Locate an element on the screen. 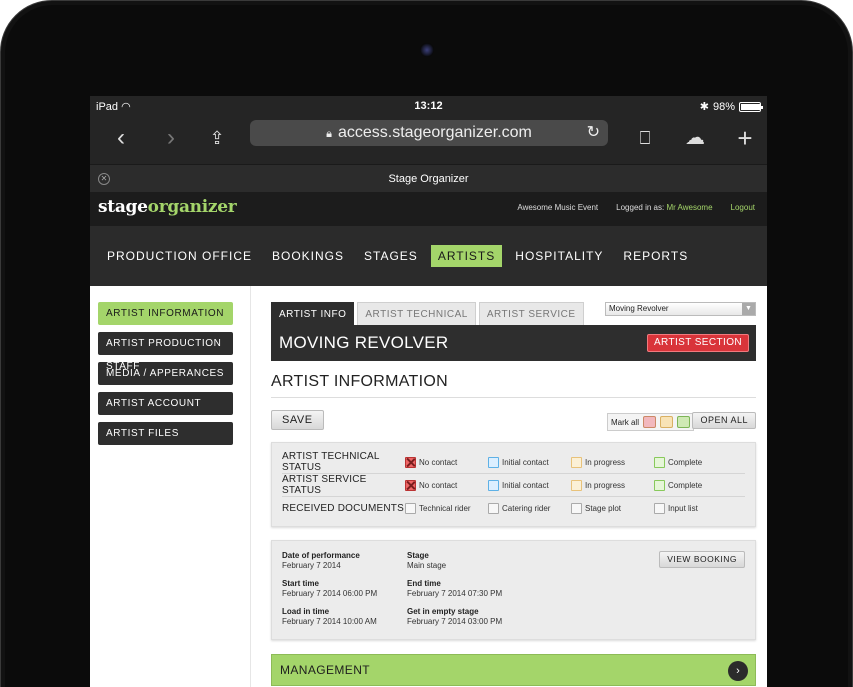  sidebar-item-account: ARTIST ACCOUNT is located at coordinates (165, 403).